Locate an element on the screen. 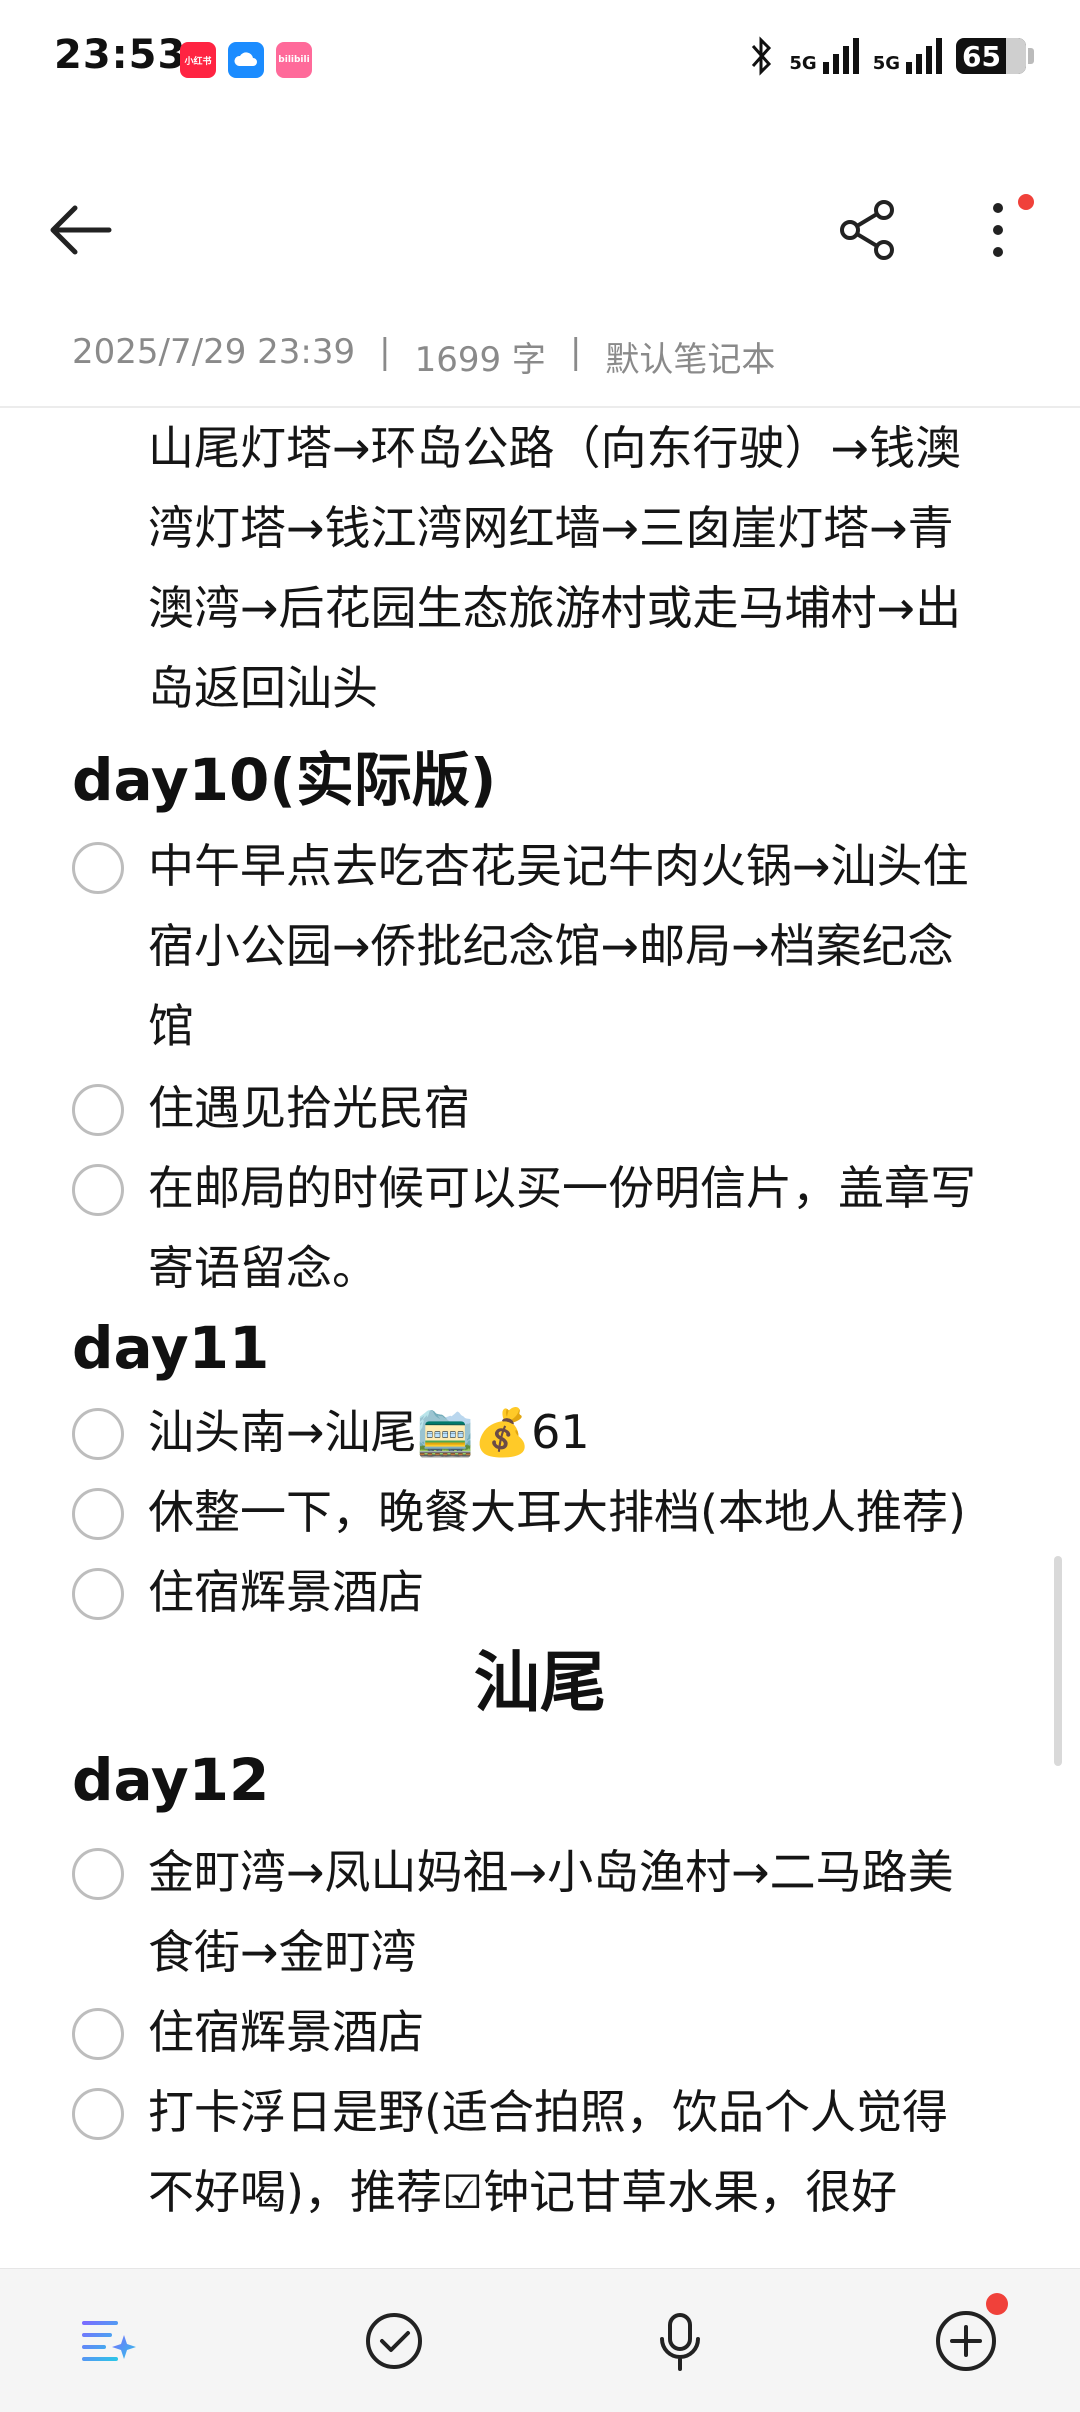  voice-input-button is located at coordinates (680, 2341).